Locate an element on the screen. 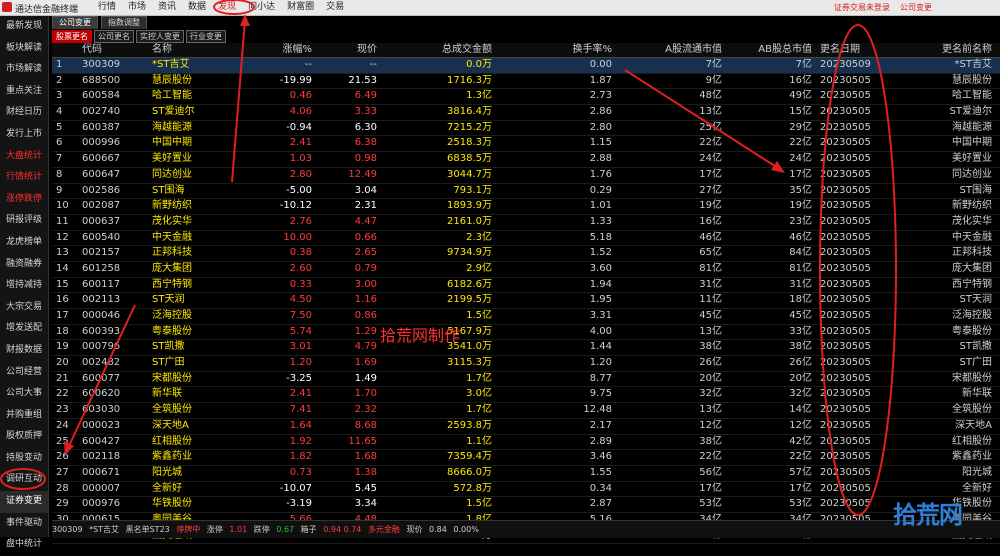 The width and height of the screenshot is (1000, 556). column-header-7: A股流通市值 is located at coordinates (687, 50).